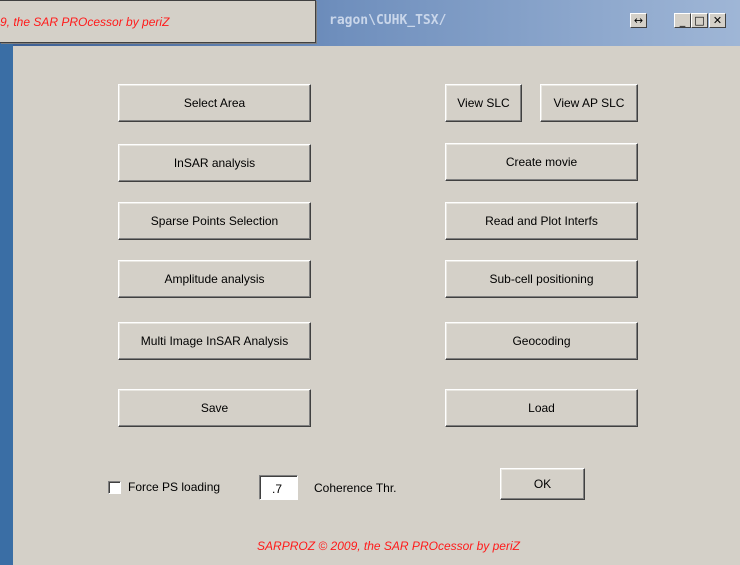 The image size is (740, 565). What do you see at coordinates (638, 20) in the screenshot?
I see `resize-icon: ↔` at bounding box center [638, 20].